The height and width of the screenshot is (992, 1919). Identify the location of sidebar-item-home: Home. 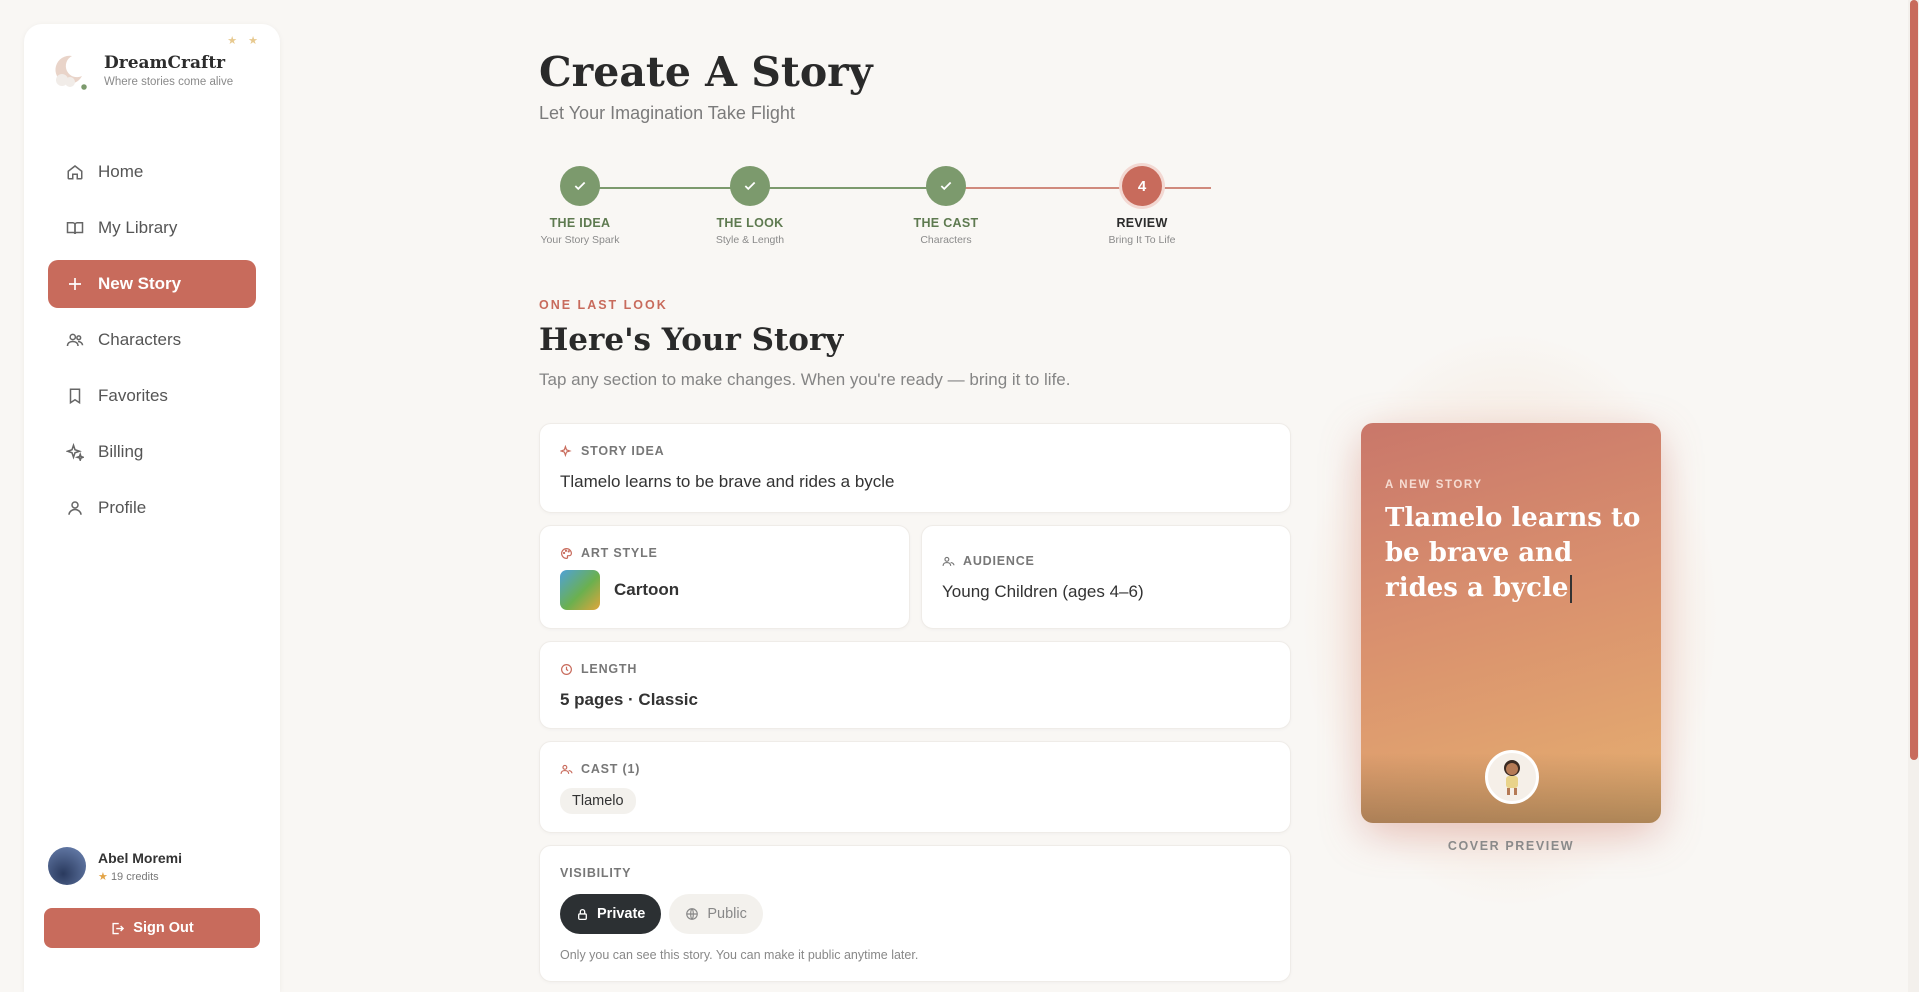
(152, 172).